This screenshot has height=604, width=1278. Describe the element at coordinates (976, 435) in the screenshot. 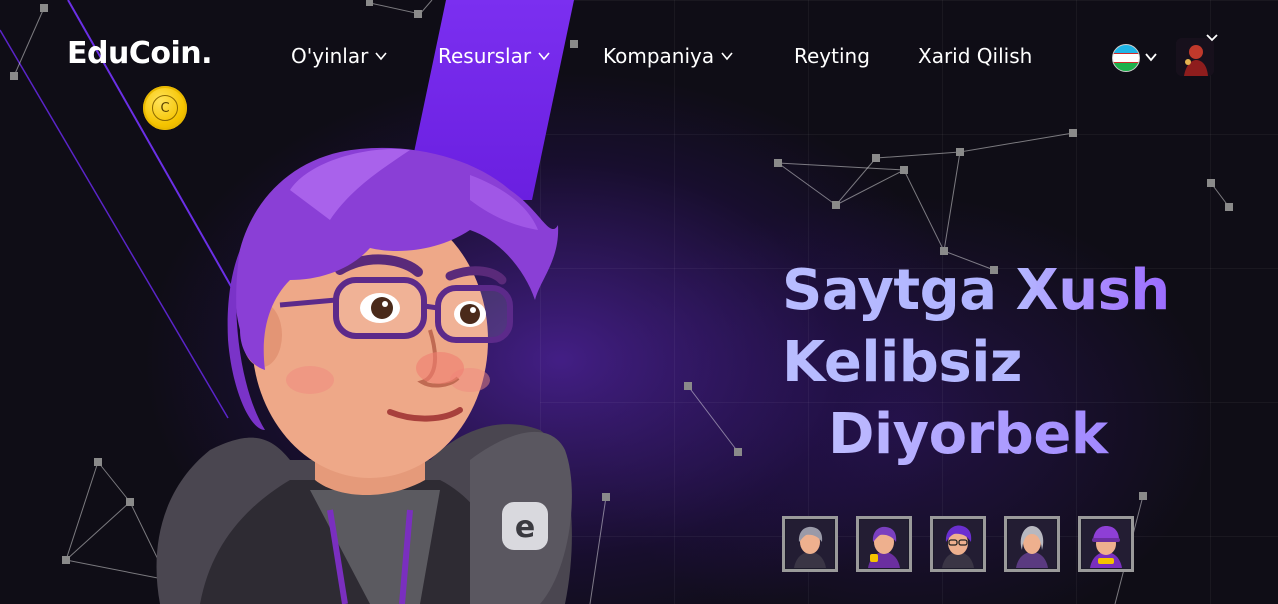

I see `headline-username: Diyorbek` at that location.